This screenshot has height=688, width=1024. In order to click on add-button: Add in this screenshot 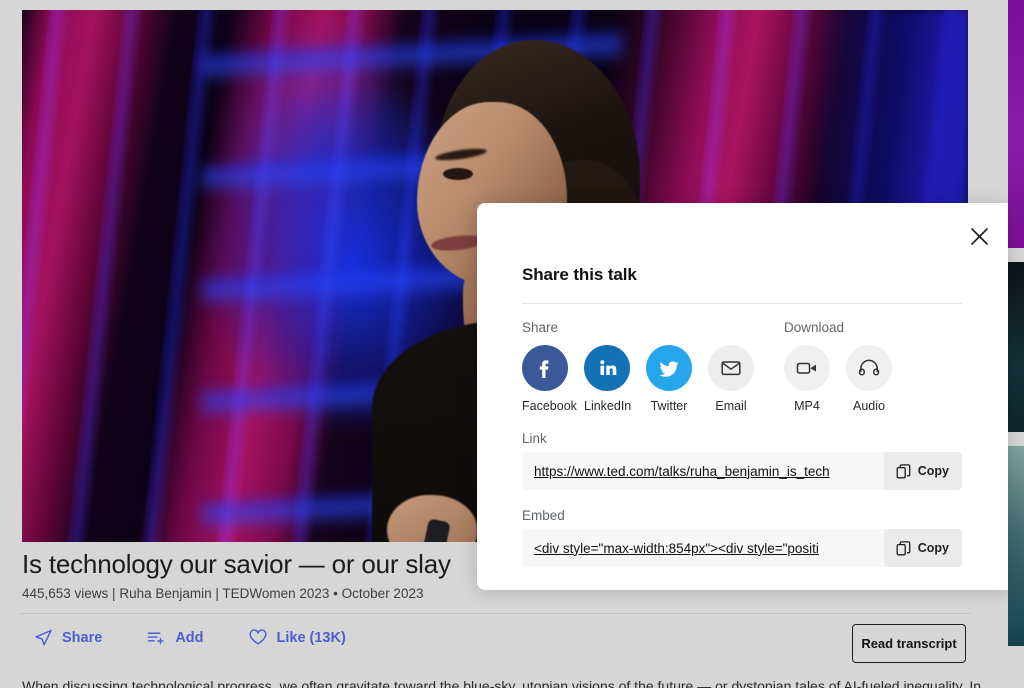, I will do `click(175, 637)`.